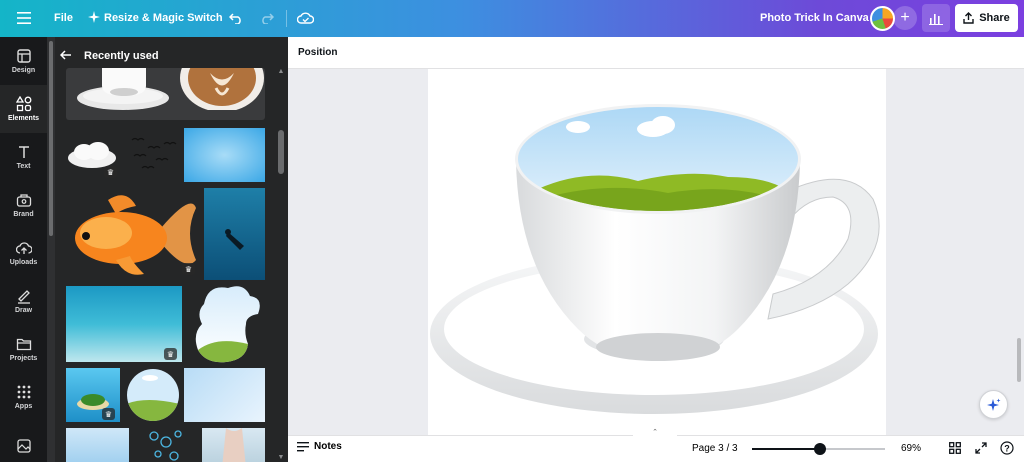 This screenshot has width=1024, height=462. I want to click on resize-magic-switch-button: Resize & Magic Switch, so click(155, 18).